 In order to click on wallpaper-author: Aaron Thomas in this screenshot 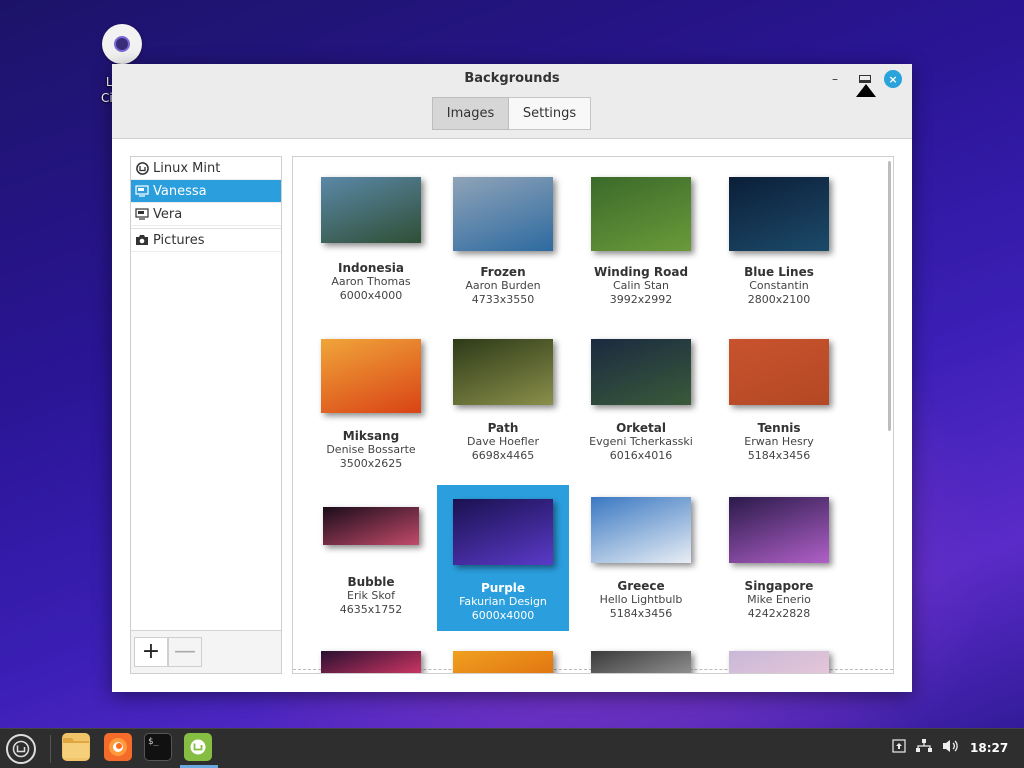, I will do `click(371, 281)`.